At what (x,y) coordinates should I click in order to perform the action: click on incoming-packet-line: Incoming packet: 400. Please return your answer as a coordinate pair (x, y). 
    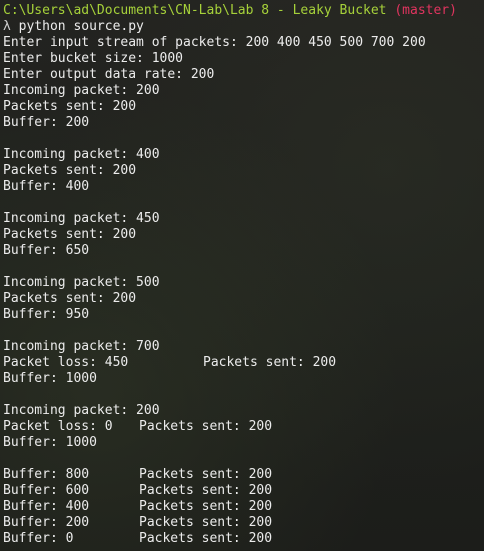
    Looking at the image, I should click on (81, 154).